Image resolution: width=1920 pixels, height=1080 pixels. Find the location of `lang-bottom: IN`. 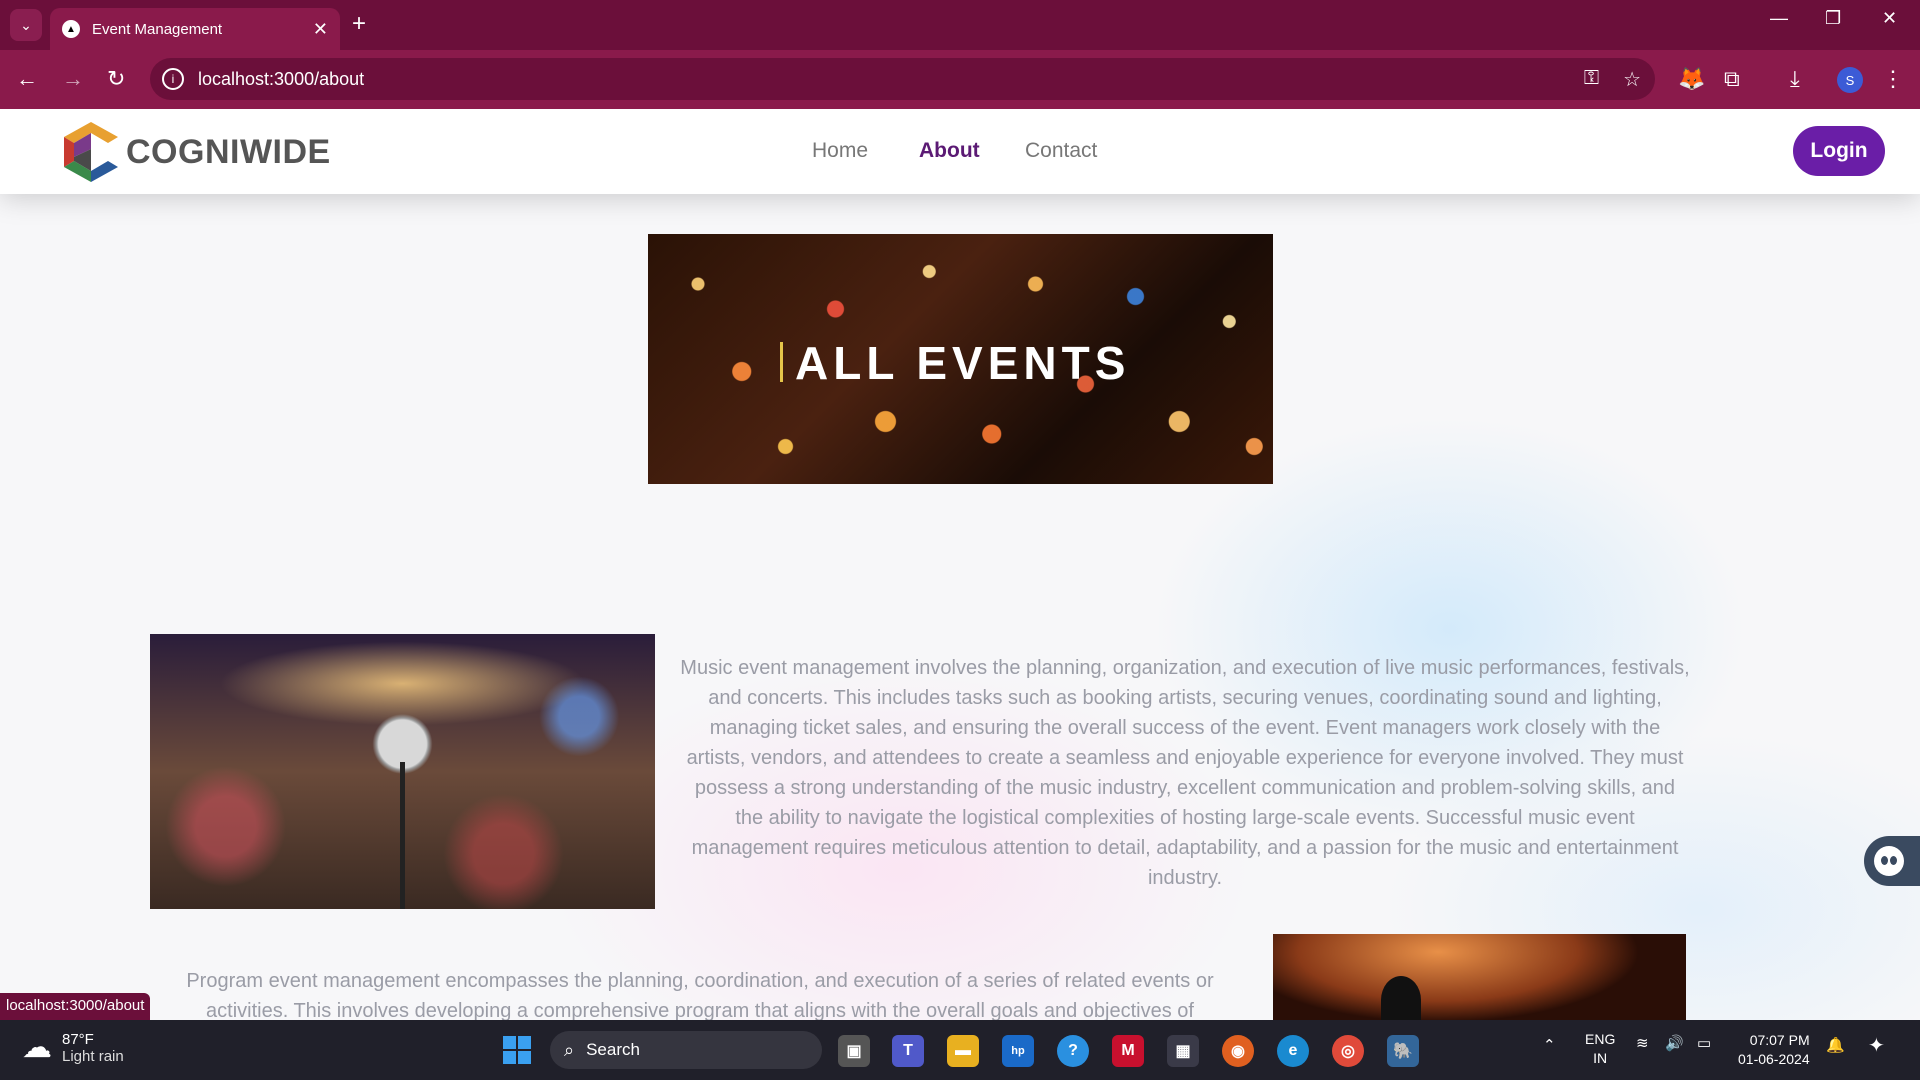

lang-bottom: IN is located at coordinates (1600, 1058).